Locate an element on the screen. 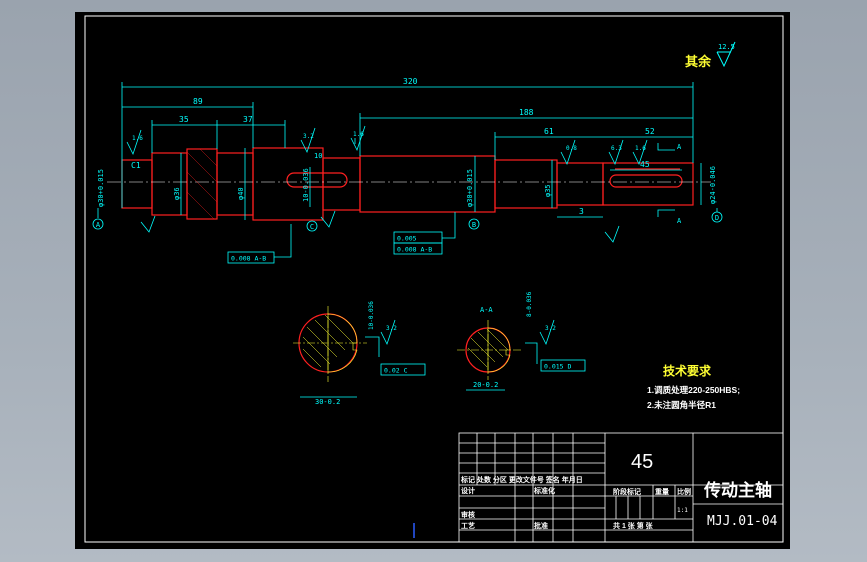  title-material: 45 is located at coordinates (642, 462).